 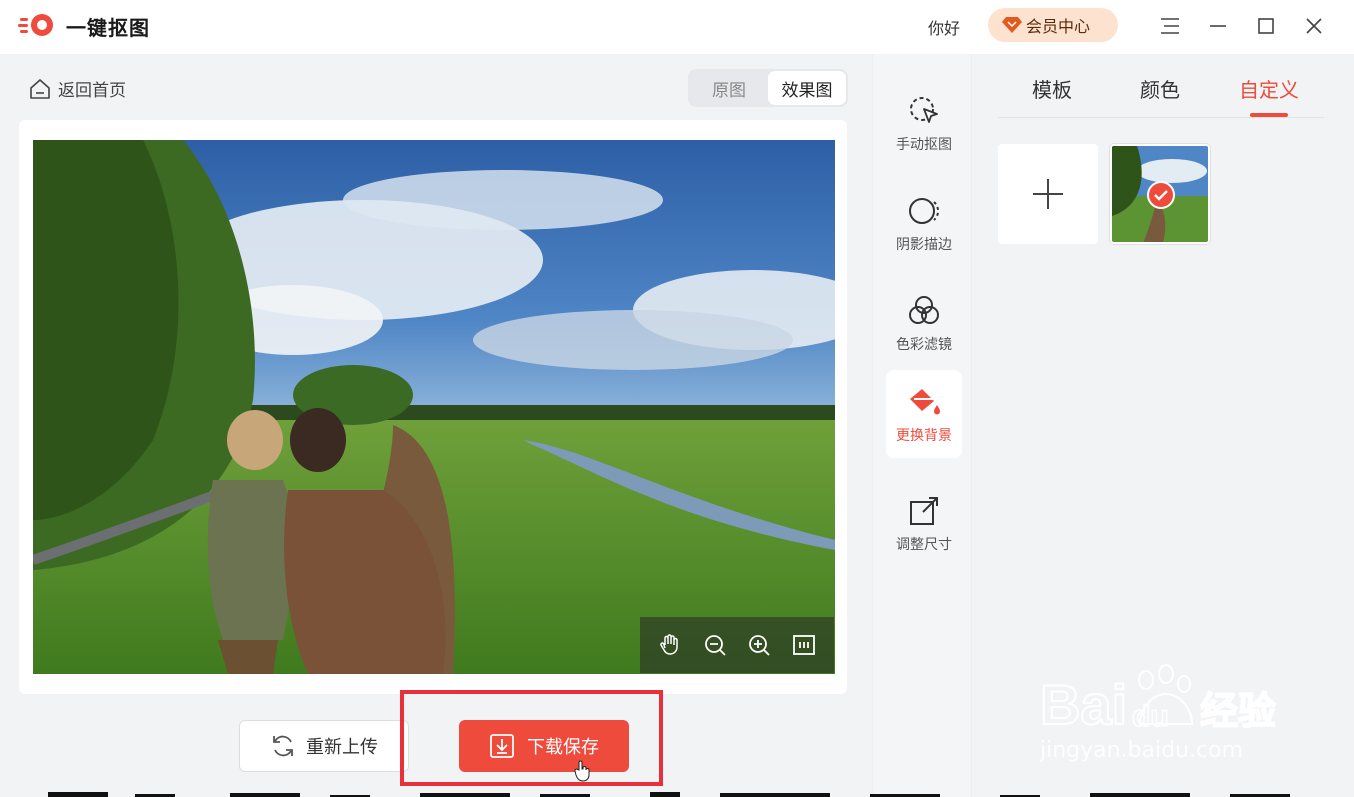 What do you see at coordinates (924, 124) in the screenshot?
I see `tool-manual-cutout: 手动抠图` at bounding box center [924, 124].